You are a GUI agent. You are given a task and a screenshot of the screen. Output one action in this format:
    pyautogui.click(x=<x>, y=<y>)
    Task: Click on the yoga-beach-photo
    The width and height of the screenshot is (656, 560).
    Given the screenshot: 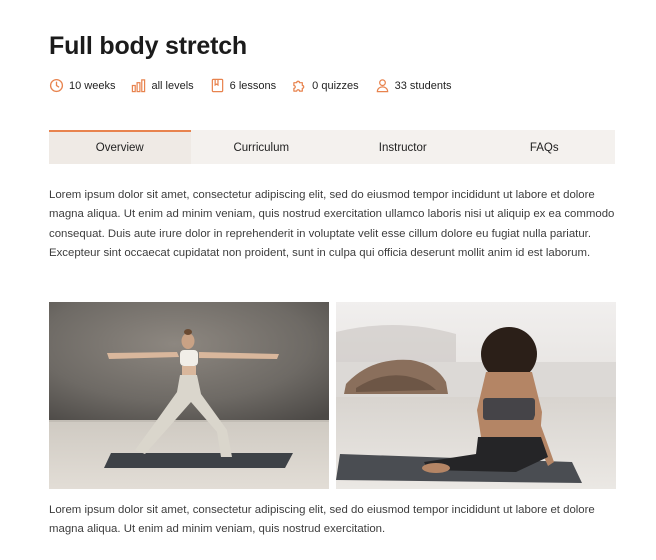 What is the action you would take?
    pyautogui.click(x=476, y=395)
    